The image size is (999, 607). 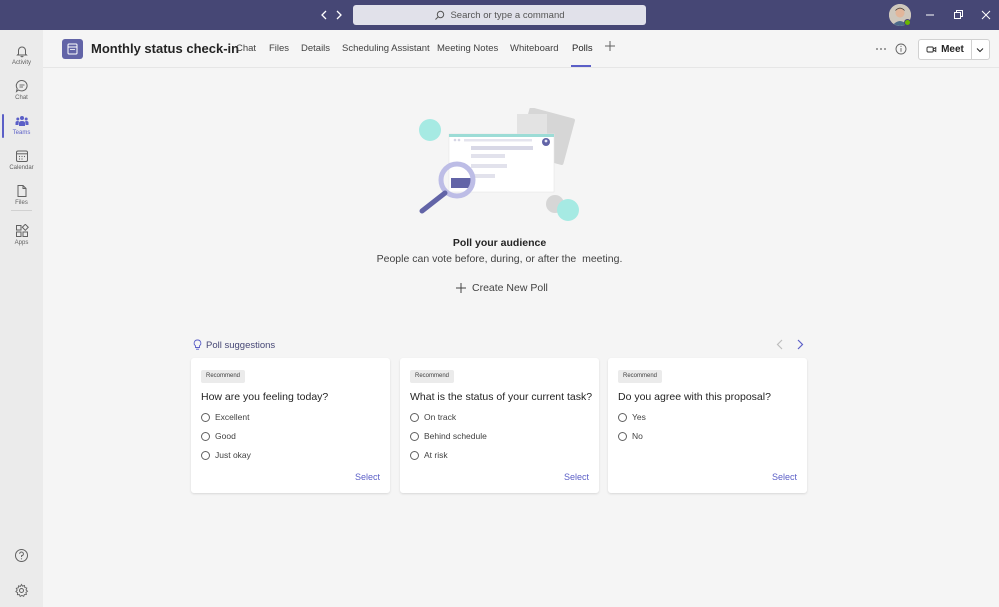 What do you see at coordinates (901, 49) in the screenshot?
I see `info-icon` at bounding box center [901, 49].